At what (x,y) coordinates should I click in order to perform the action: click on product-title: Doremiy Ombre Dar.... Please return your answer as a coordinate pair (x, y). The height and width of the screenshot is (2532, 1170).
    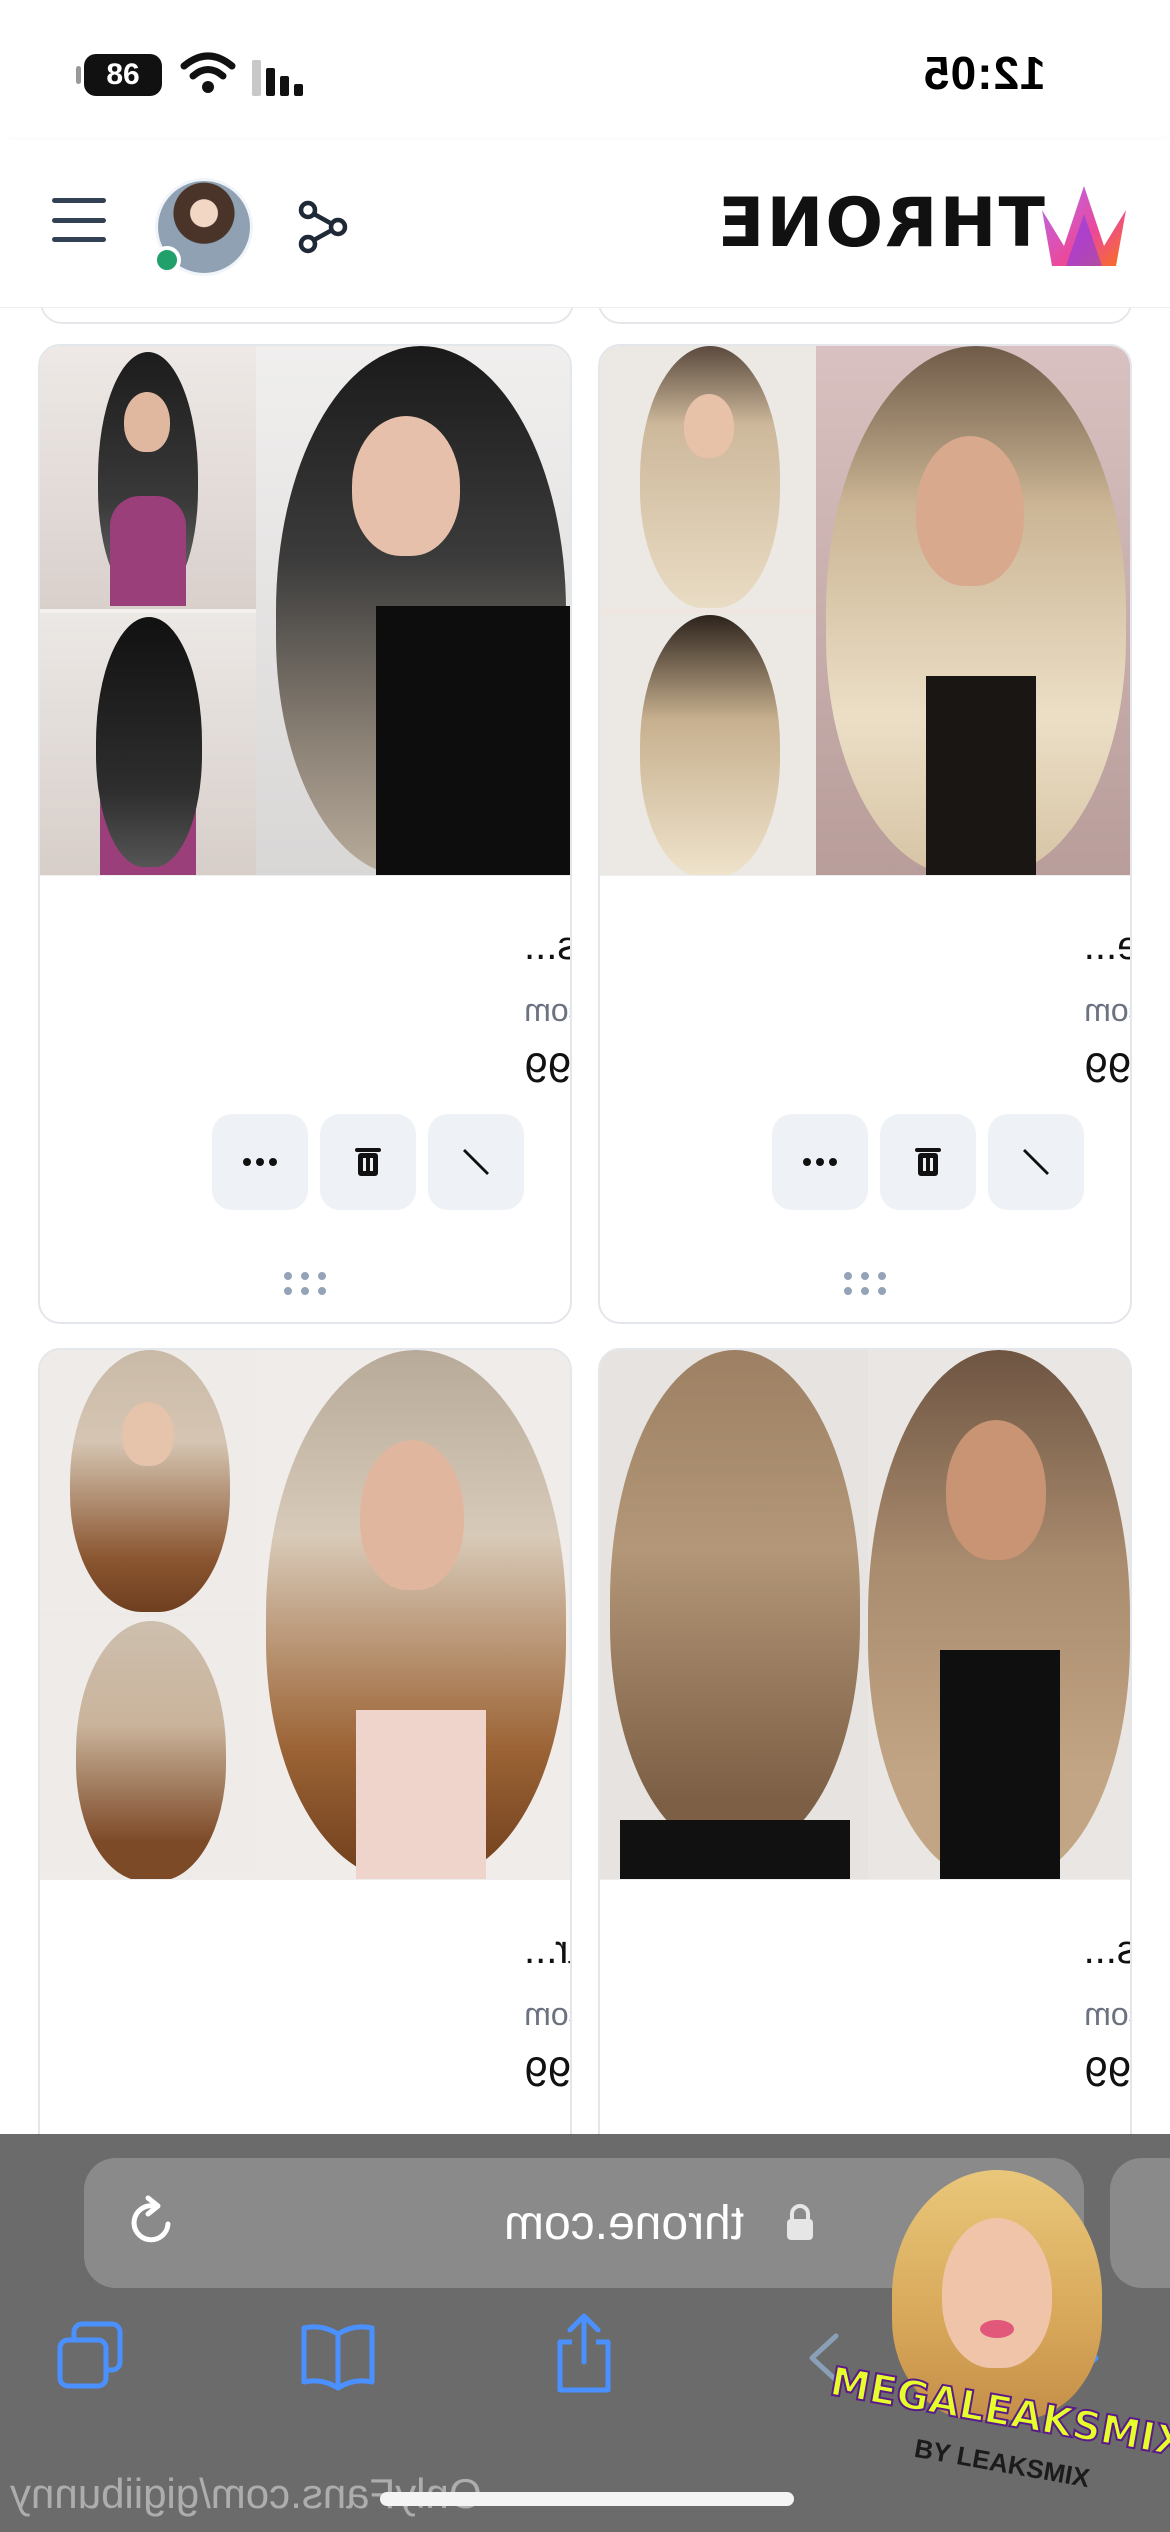
    Looking at the image, I should click on (547, 1950).